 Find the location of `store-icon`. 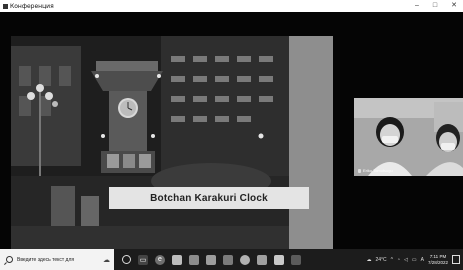

store-icon is located at coordinates (194, 259).